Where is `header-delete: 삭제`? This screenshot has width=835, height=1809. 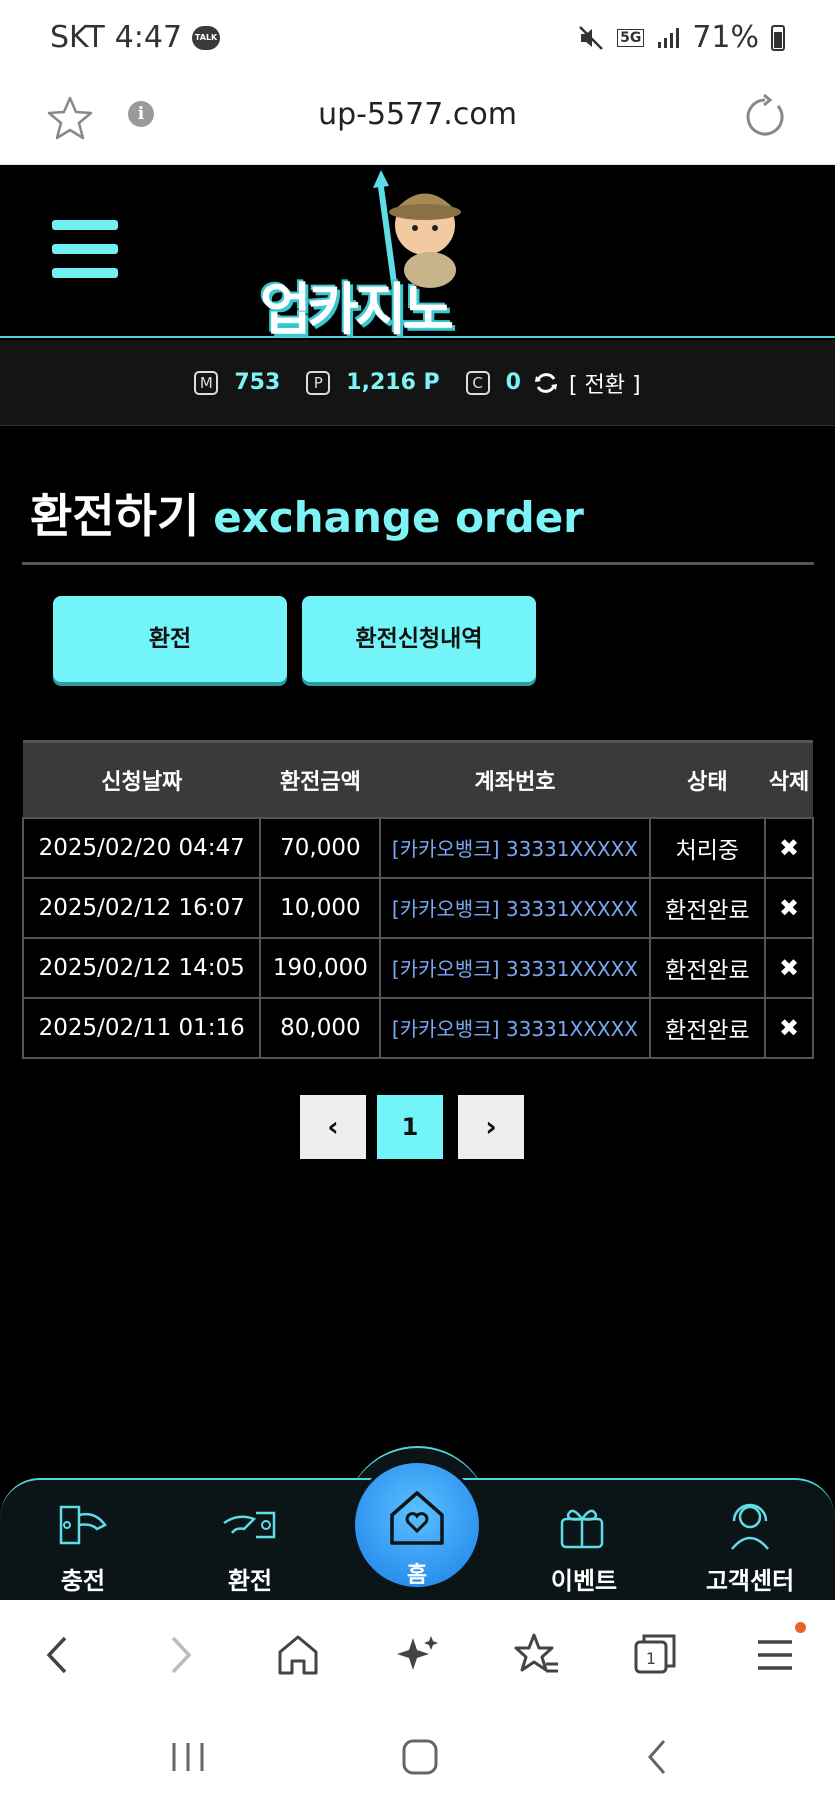 header-delete: 삭제 is located at coordinates (789, 779).